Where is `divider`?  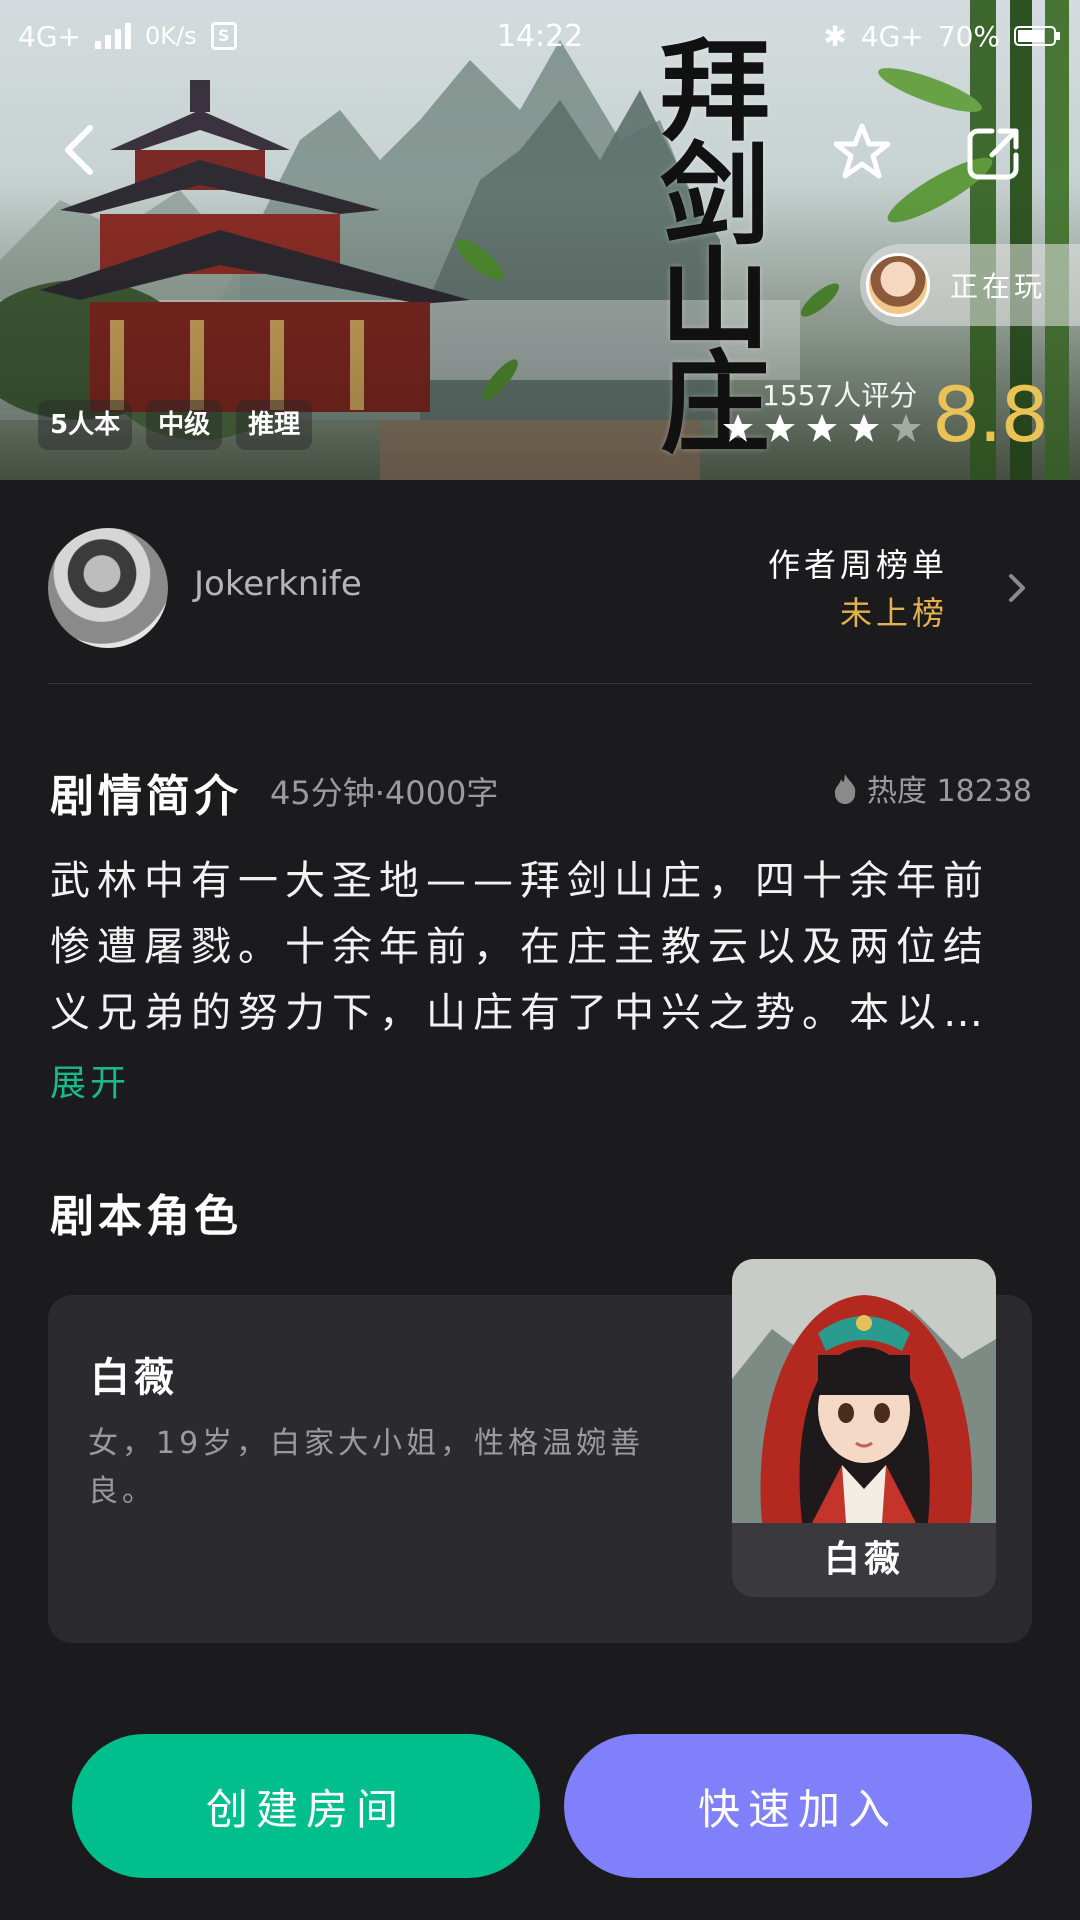 divider is located at coordinates (540, 683).